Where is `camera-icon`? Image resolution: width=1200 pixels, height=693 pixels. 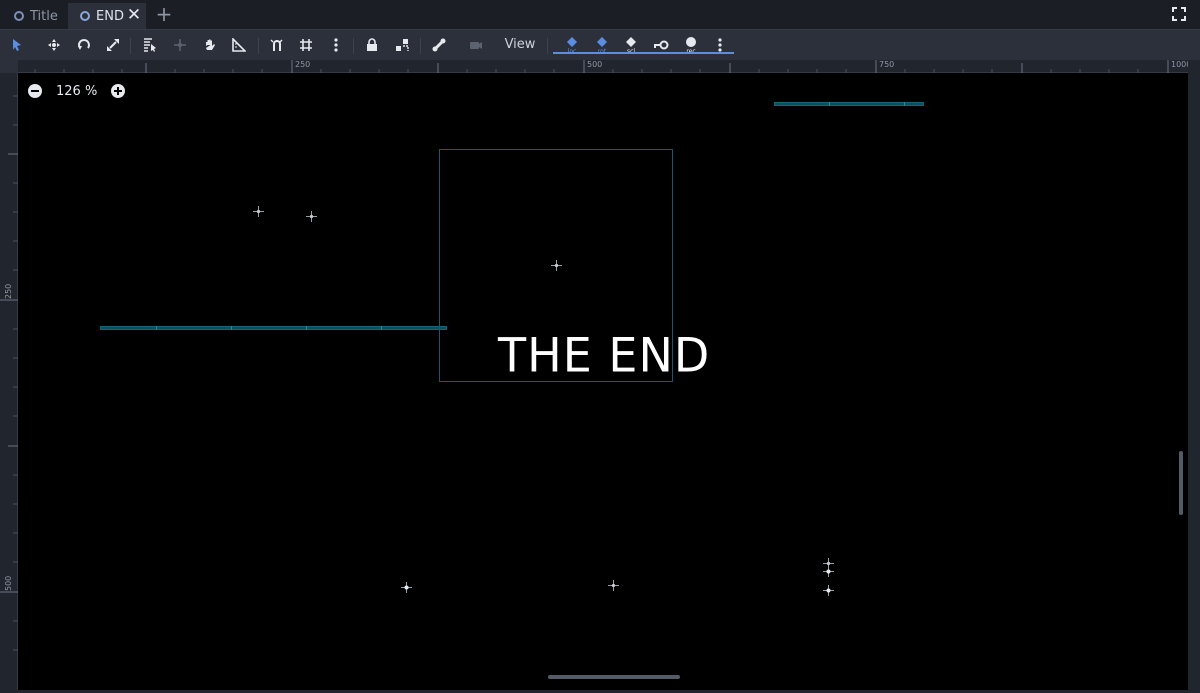
camera-icon is located at coordinates (476, 45).